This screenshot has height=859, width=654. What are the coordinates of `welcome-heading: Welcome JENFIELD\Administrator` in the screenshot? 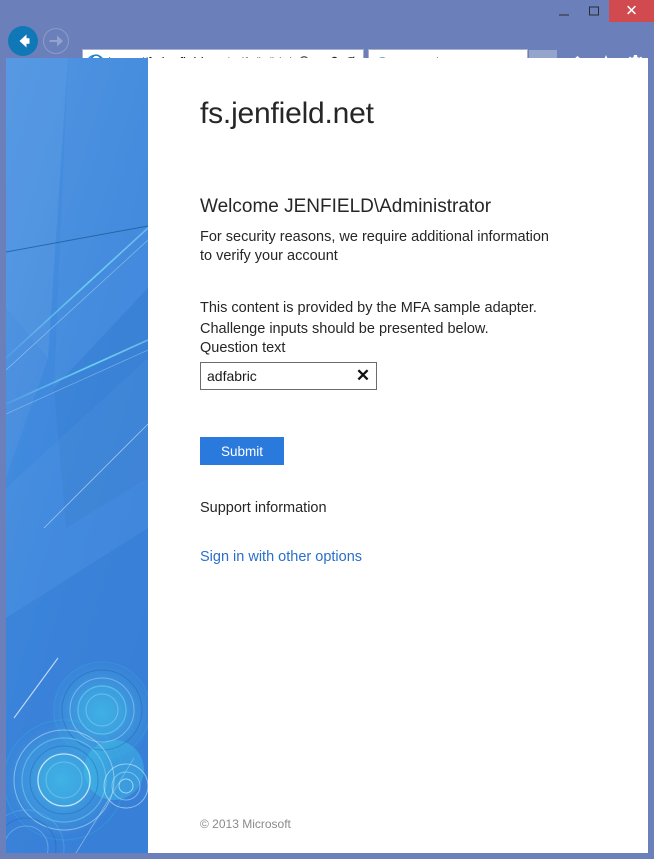 It's located at (346, 206).